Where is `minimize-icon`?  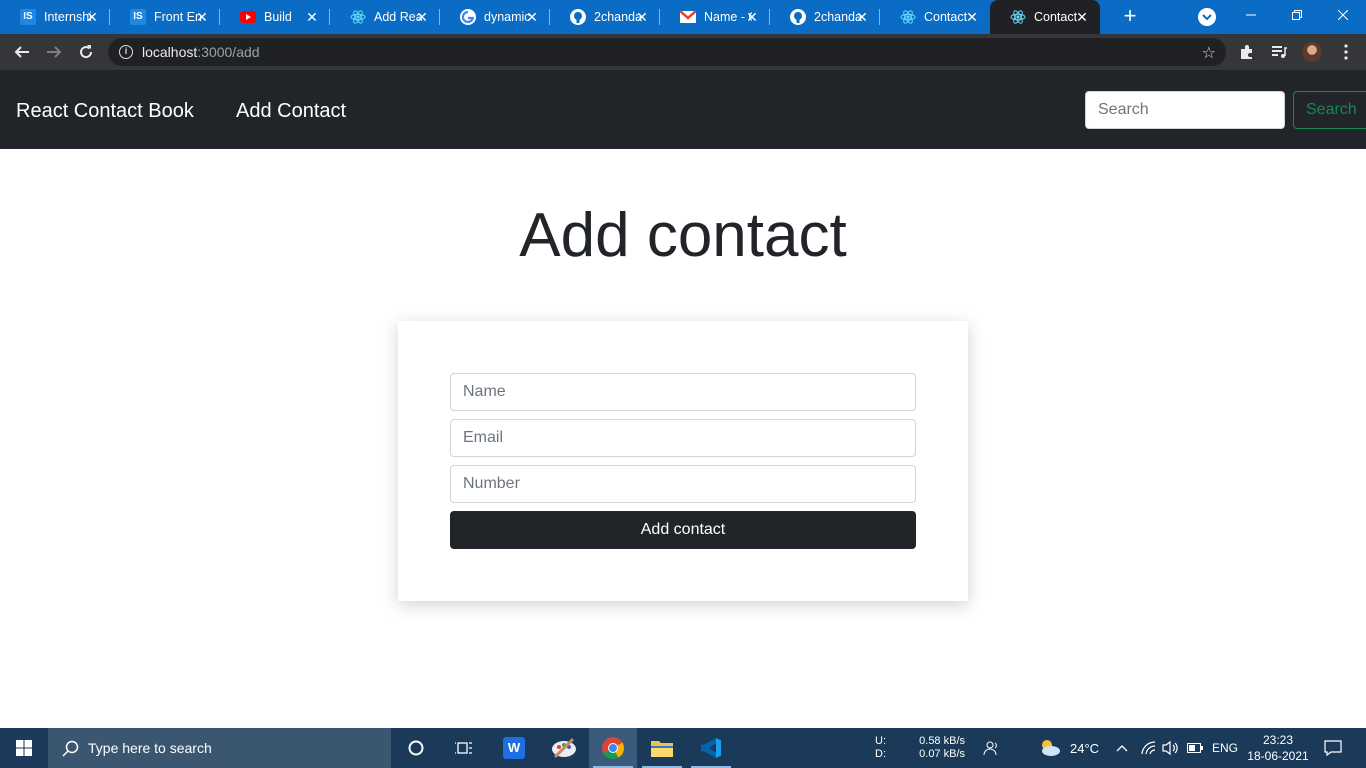
minimize-icon is located at coordinates (1251, 15).